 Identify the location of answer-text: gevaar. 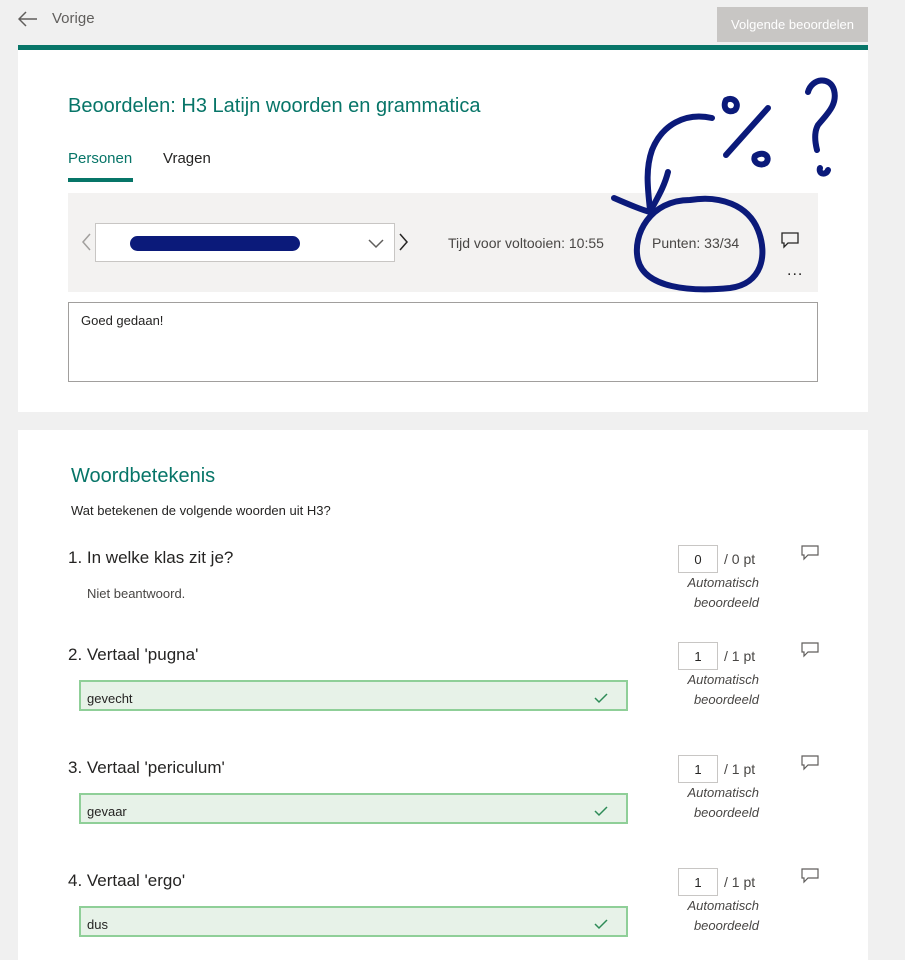
(107, 811).